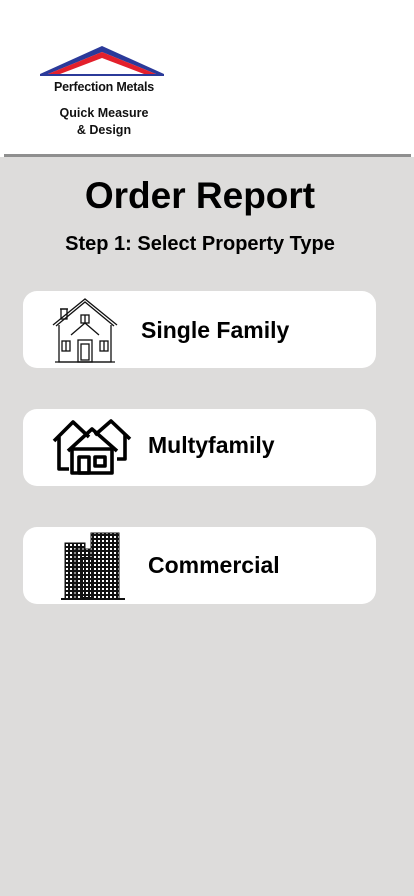  Describe the element at coordinates (104, 87) in the screenshot. I see `brand-name: Perfection Metals` at that location.